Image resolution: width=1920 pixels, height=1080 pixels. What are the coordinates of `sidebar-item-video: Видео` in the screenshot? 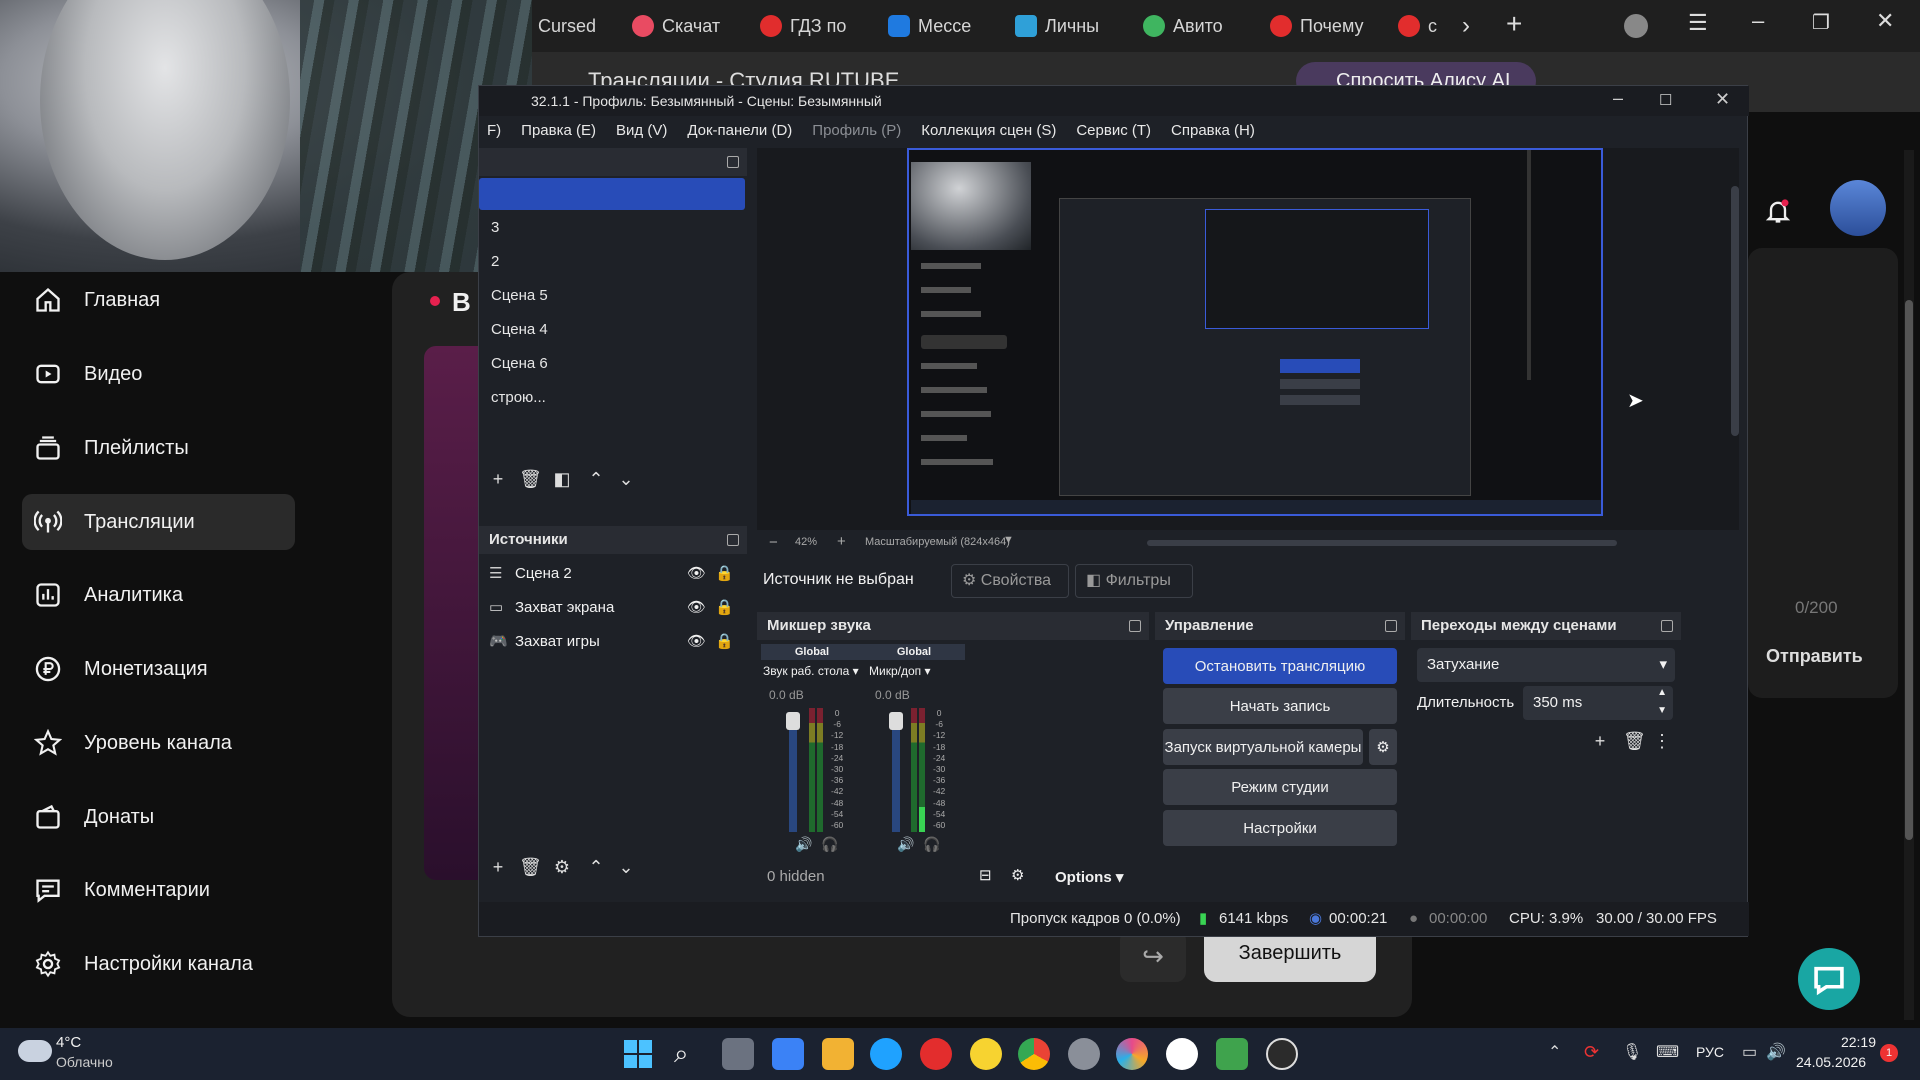 It's located at (158, 374).